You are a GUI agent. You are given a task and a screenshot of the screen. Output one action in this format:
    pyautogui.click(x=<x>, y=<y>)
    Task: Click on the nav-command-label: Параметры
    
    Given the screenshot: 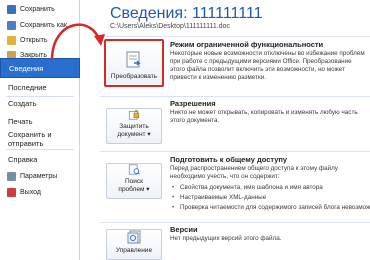 What is the action you would take?
    pyautogui.click(x=39, y=176)
    